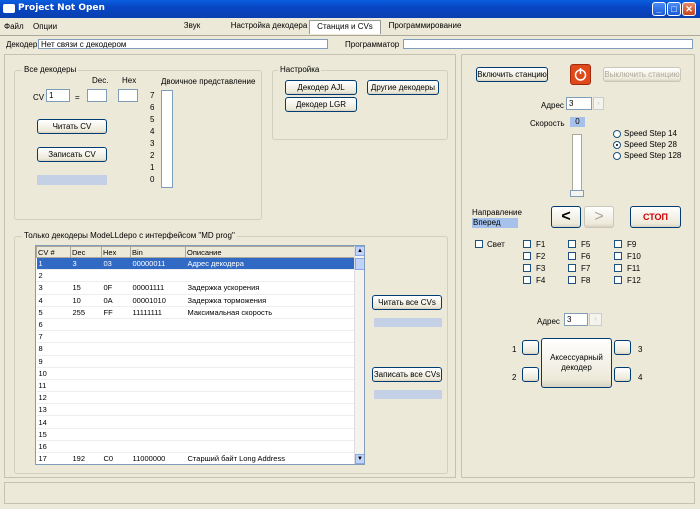 The width and height of the screenshot is (700, 509). Describe the element at coordinates (196, 264) in the screenshot. I see `table-row: 1 3 03 00000011 Адрес декодера` at that location.